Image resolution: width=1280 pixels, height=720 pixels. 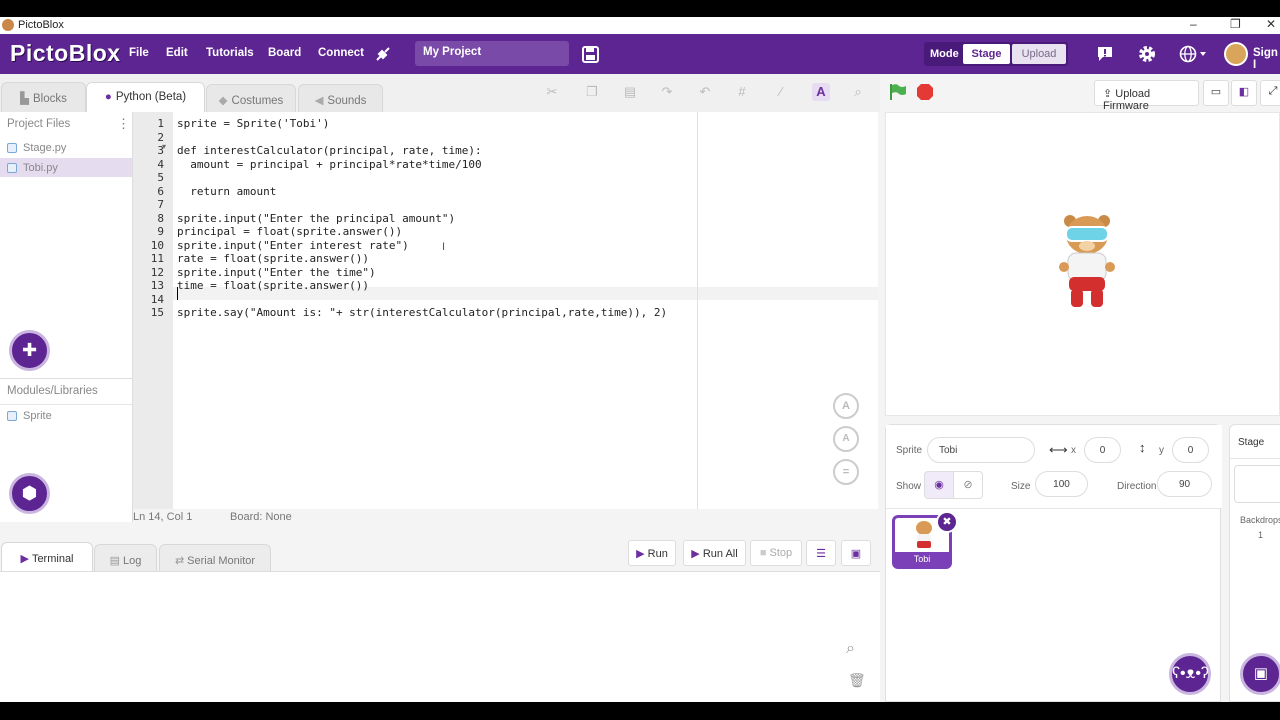 What do you see at coordinates (552, 92) in the screenshot?
I see `cut-icon: ✂` at bounding box center [552, 92].